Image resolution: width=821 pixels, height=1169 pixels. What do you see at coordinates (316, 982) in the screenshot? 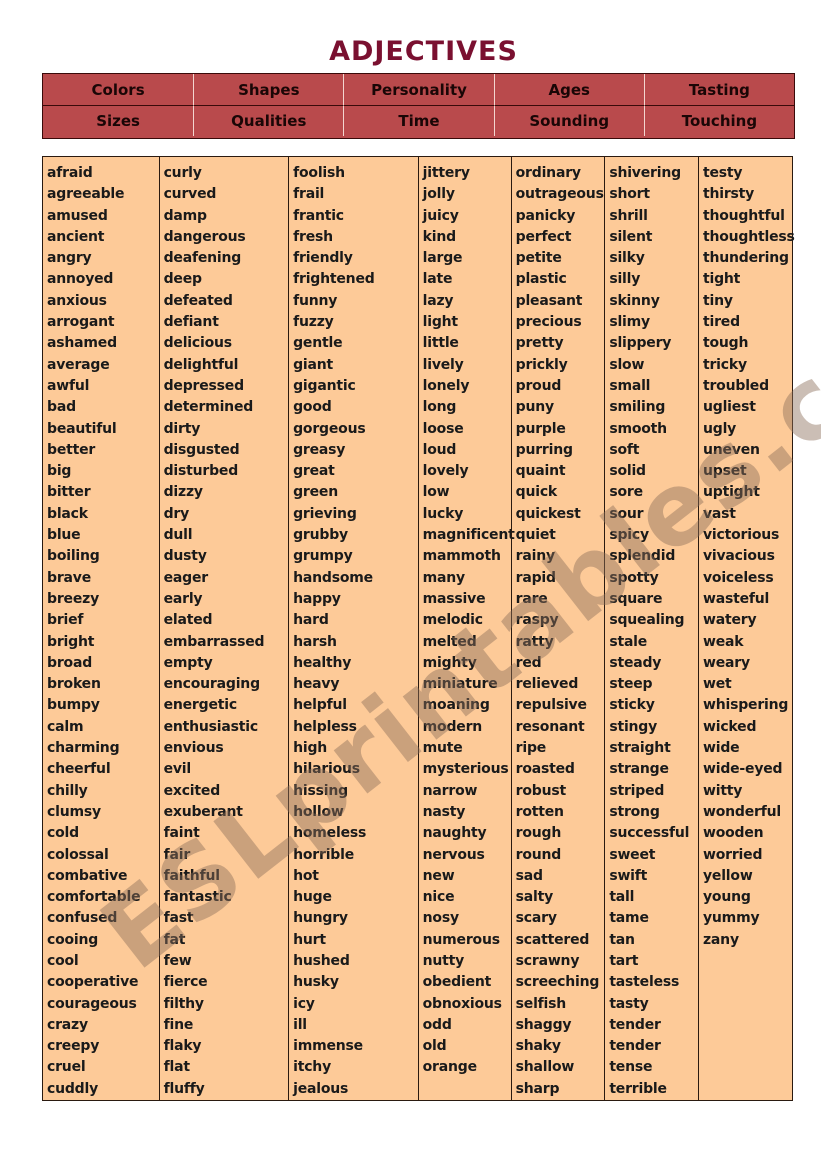
I see `adjective-word: husky` at bounding box center [316, 982].